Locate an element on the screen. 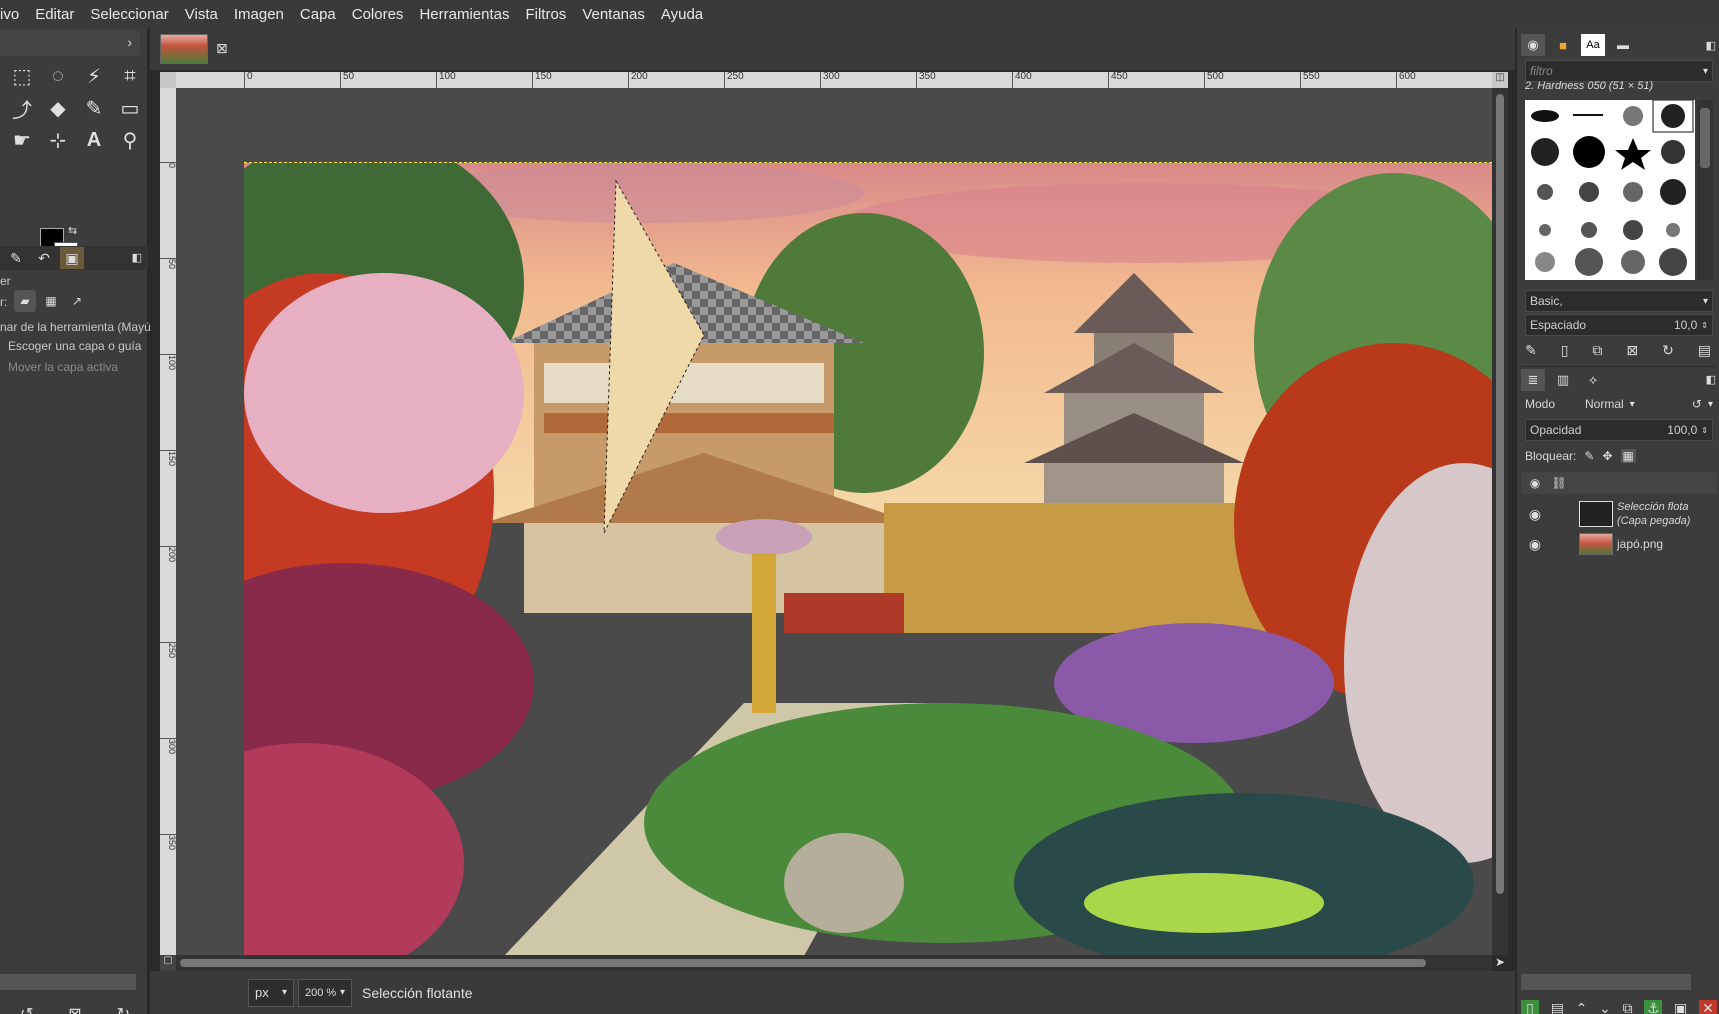 This screenshot has width=1719, height=1014. move-selection-icon: ▦ is located at coordinates (51, 301).